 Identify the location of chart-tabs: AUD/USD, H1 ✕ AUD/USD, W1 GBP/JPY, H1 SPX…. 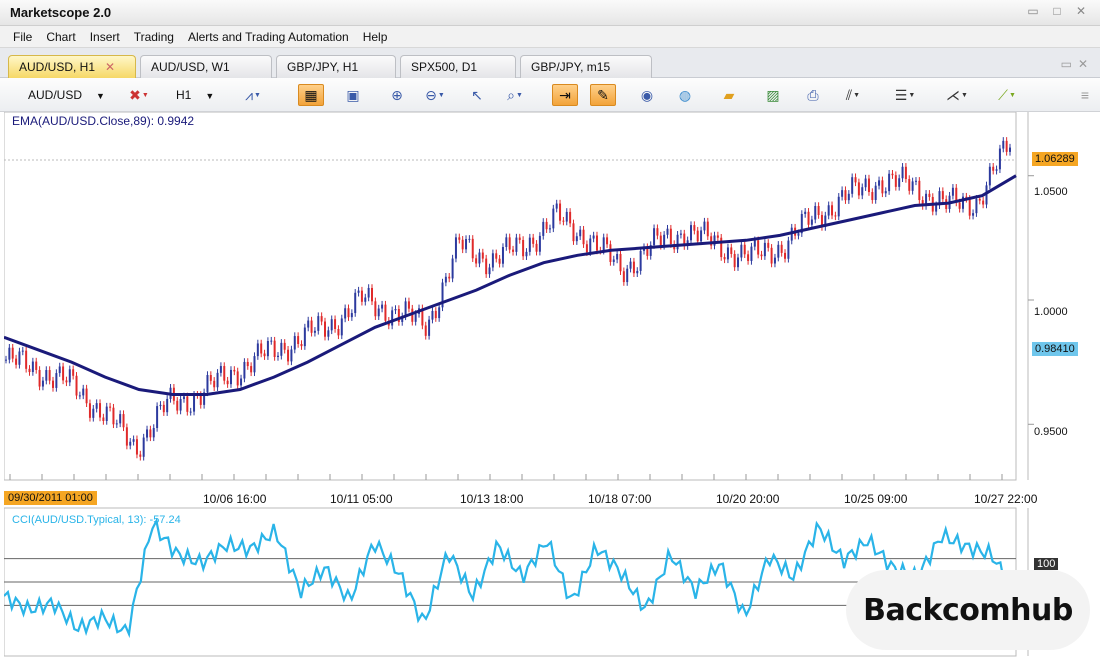
(550, 63).